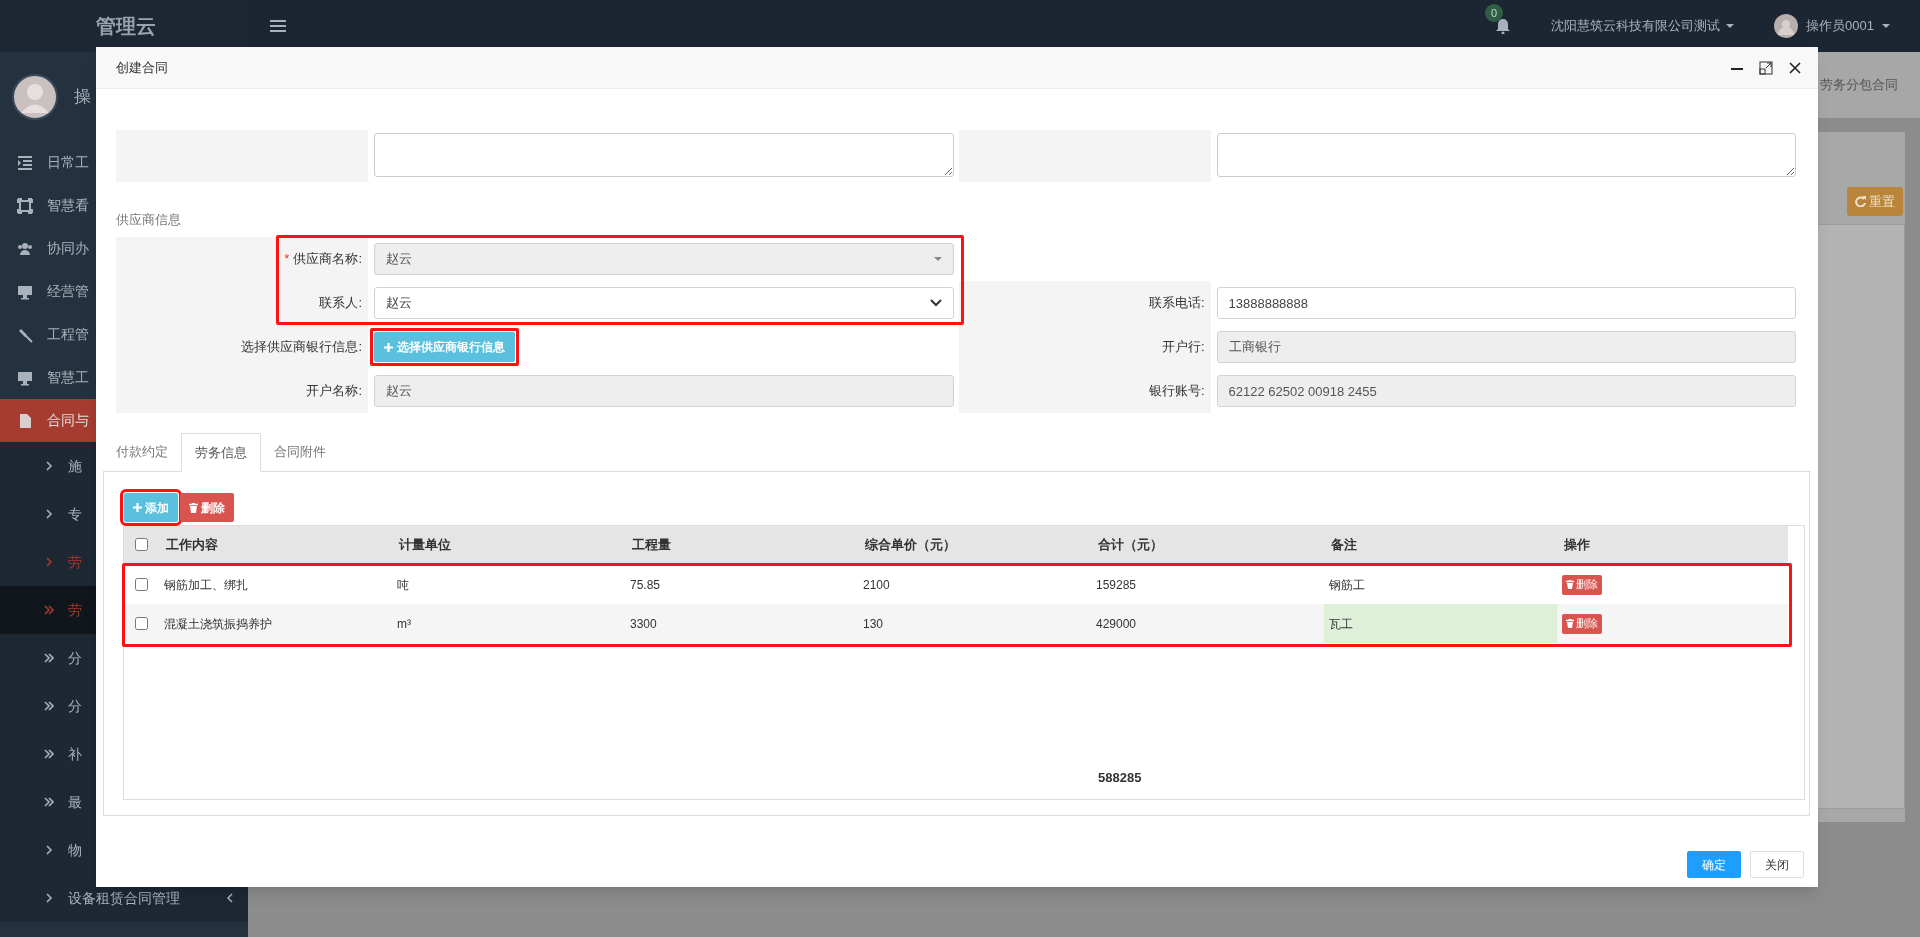 The width and height of the screenshot is (1920, 937). Describe the element at coordinates (1116, 624) in the screenshot. I see `table-cell-text: 429000` at that location.